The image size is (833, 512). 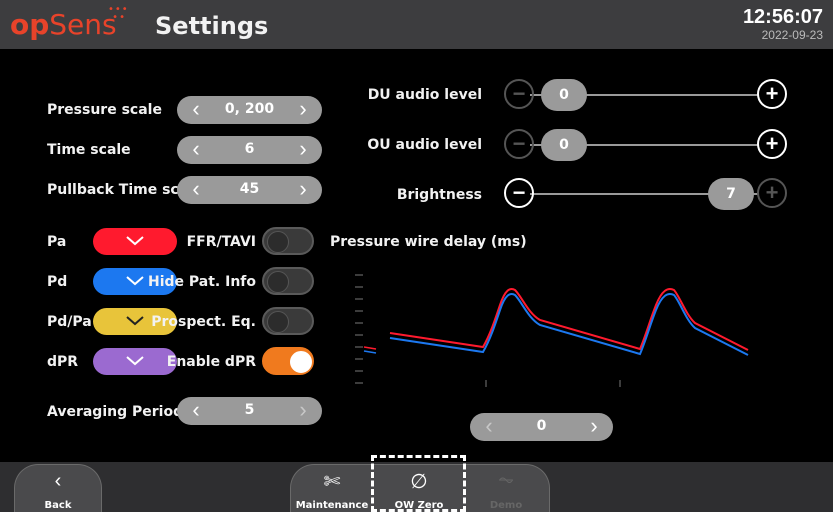 What do you see at coordinates (288, 361) in the screenshot?
I see `enable-dpr-toggle` at bounding box center [288, 361].